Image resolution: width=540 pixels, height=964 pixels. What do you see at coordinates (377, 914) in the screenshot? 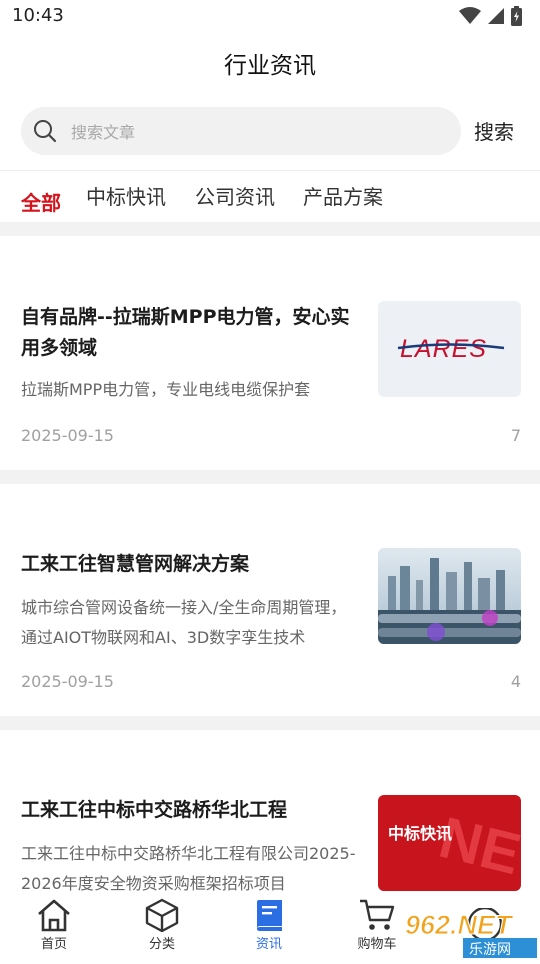
I see `cart-icon` at bounding box center [377, 914].